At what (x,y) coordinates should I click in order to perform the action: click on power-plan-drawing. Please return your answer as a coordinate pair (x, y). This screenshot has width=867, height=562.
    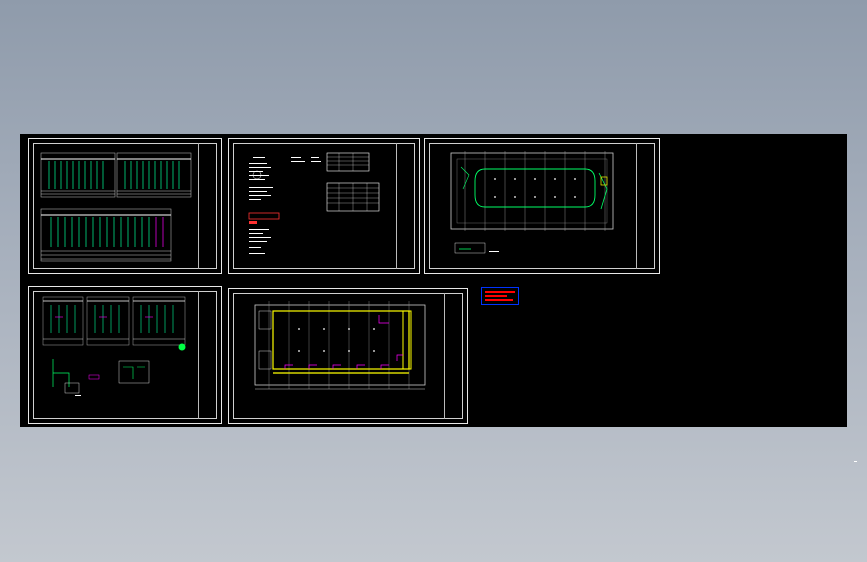
    Looking at the image, I should click on (340, 345).